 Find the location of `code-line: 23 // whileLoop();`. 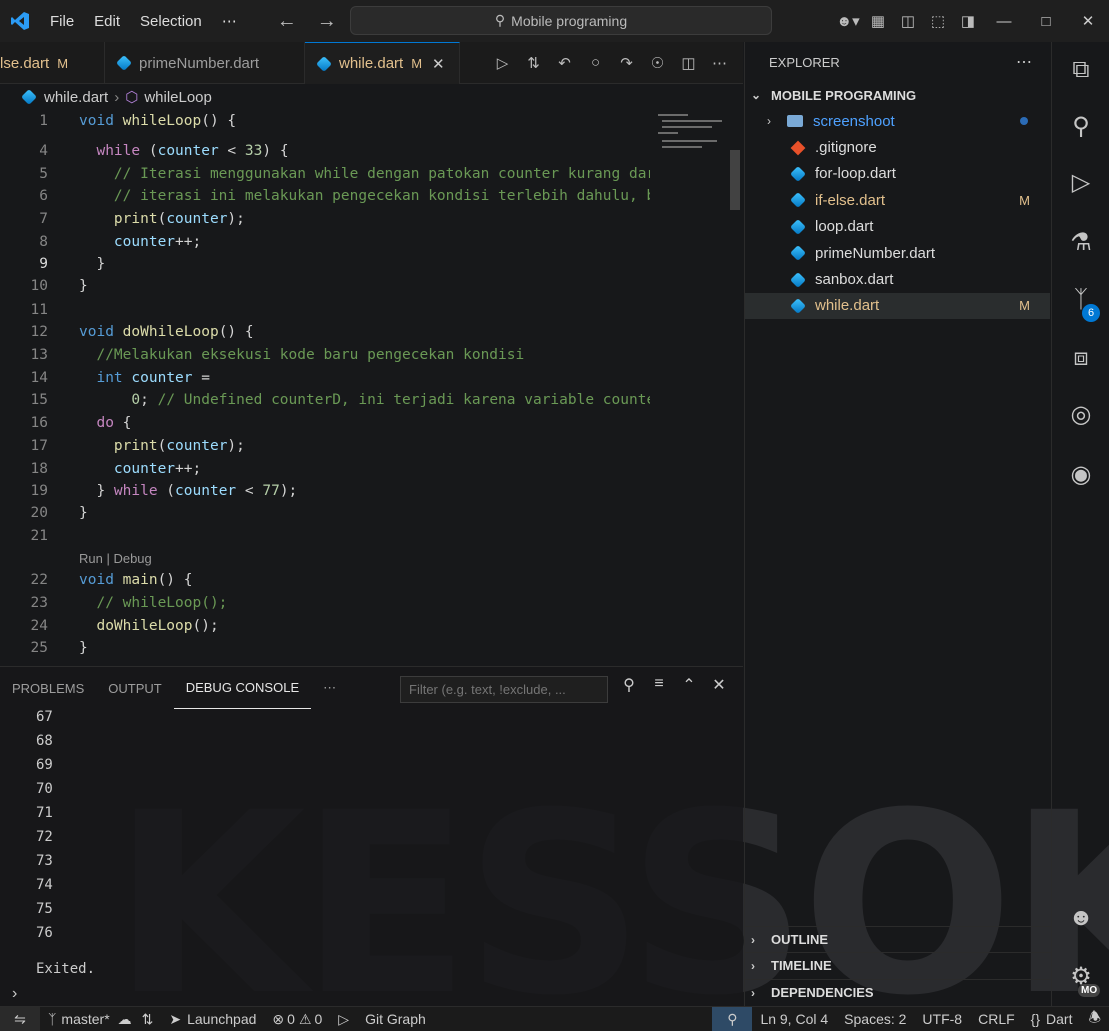

code-line: 23 // whileLoop(); is located at coordinates (325, 603).